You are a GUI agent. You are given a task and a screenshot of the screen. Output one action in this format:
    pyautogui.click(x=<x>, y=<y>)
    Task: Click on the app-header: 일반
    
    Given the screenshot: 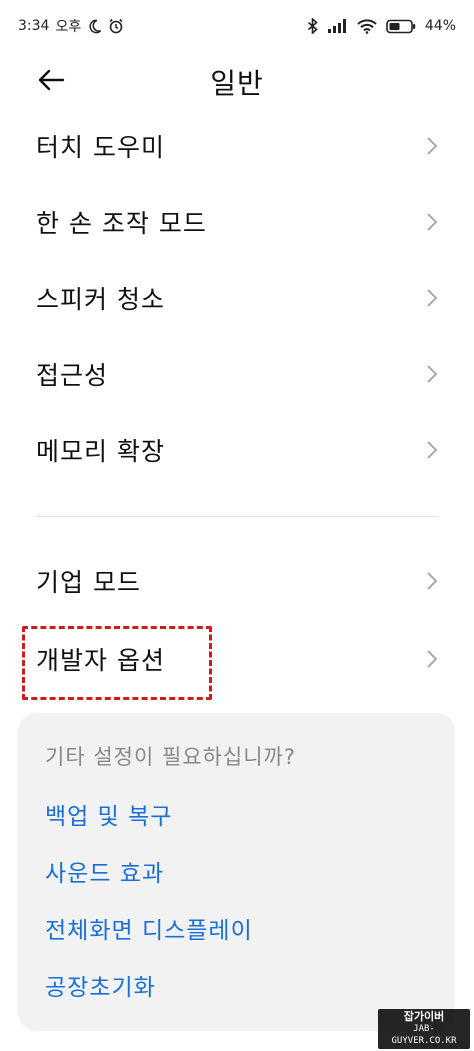 What is the action you would take?
    pyautogui.click(x=237, y=80)
    